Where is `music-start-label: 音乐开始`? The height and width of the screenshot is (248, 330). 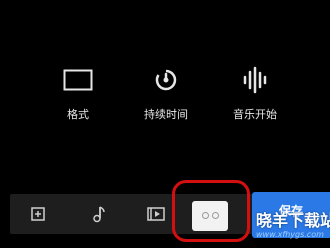
music-start-label: 音乐开始 is located at coordinates (255, 114).